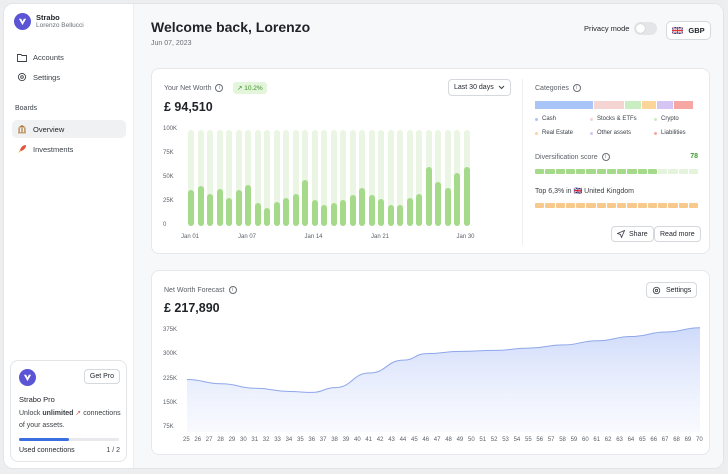 The width and height of the screenshot is (728, 474). I want to click on legend-label: Cash, so click(549, 119).